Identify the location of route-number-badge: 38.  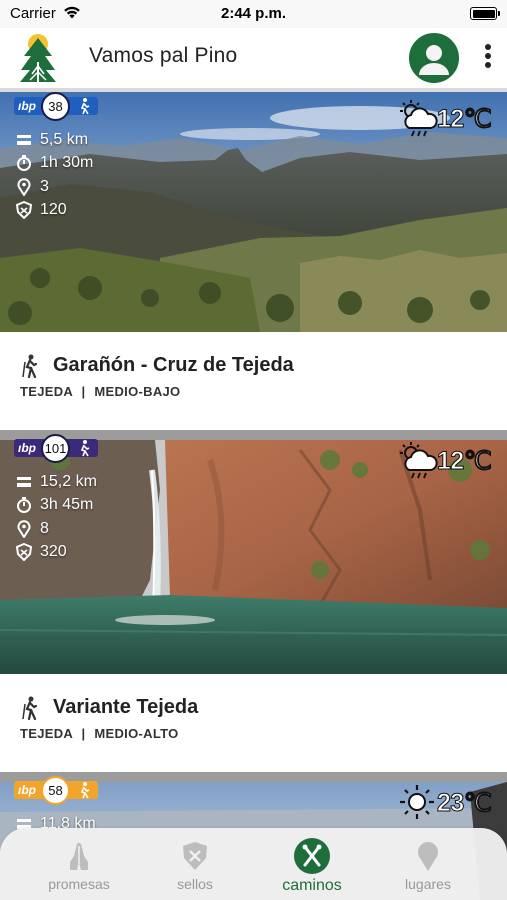
(55, 106).